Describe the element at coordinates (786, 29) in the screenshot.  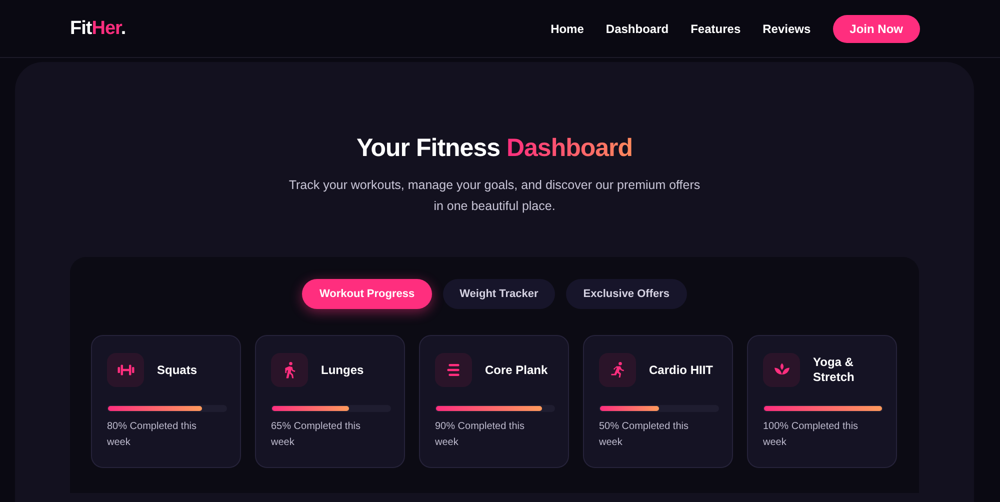
I see `nav-link: Reviews` at that location.